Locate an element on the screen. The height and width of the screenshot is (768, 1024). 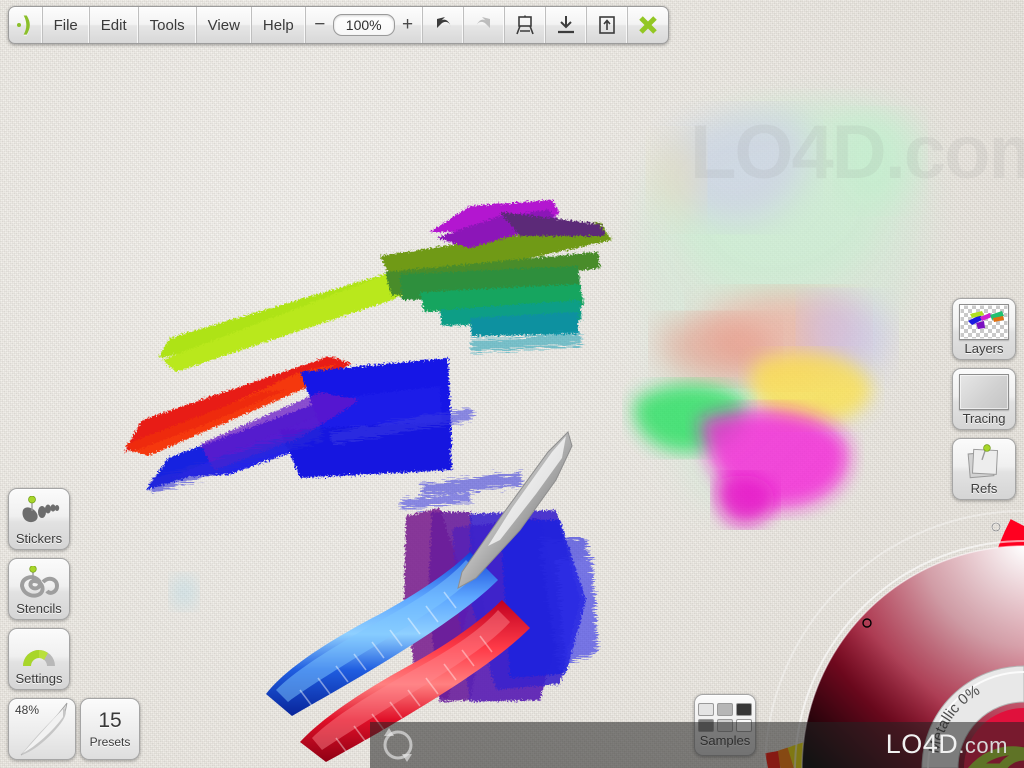
menu-view: View is located at coordinates (224, 25).